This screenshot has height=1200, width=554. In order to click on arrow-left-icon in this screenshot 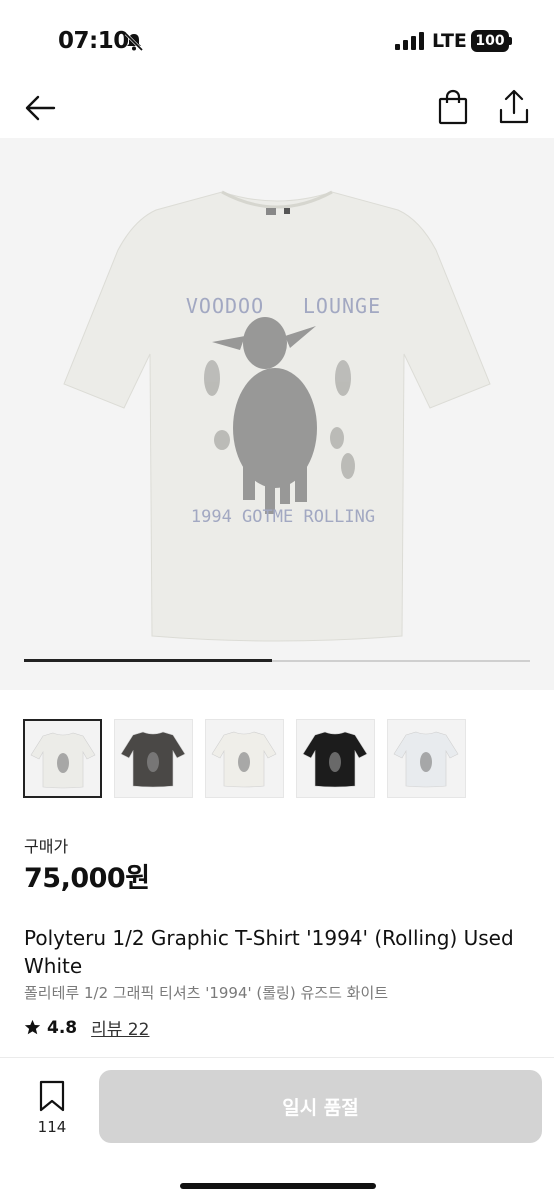, I will do `click(42, 108)`.